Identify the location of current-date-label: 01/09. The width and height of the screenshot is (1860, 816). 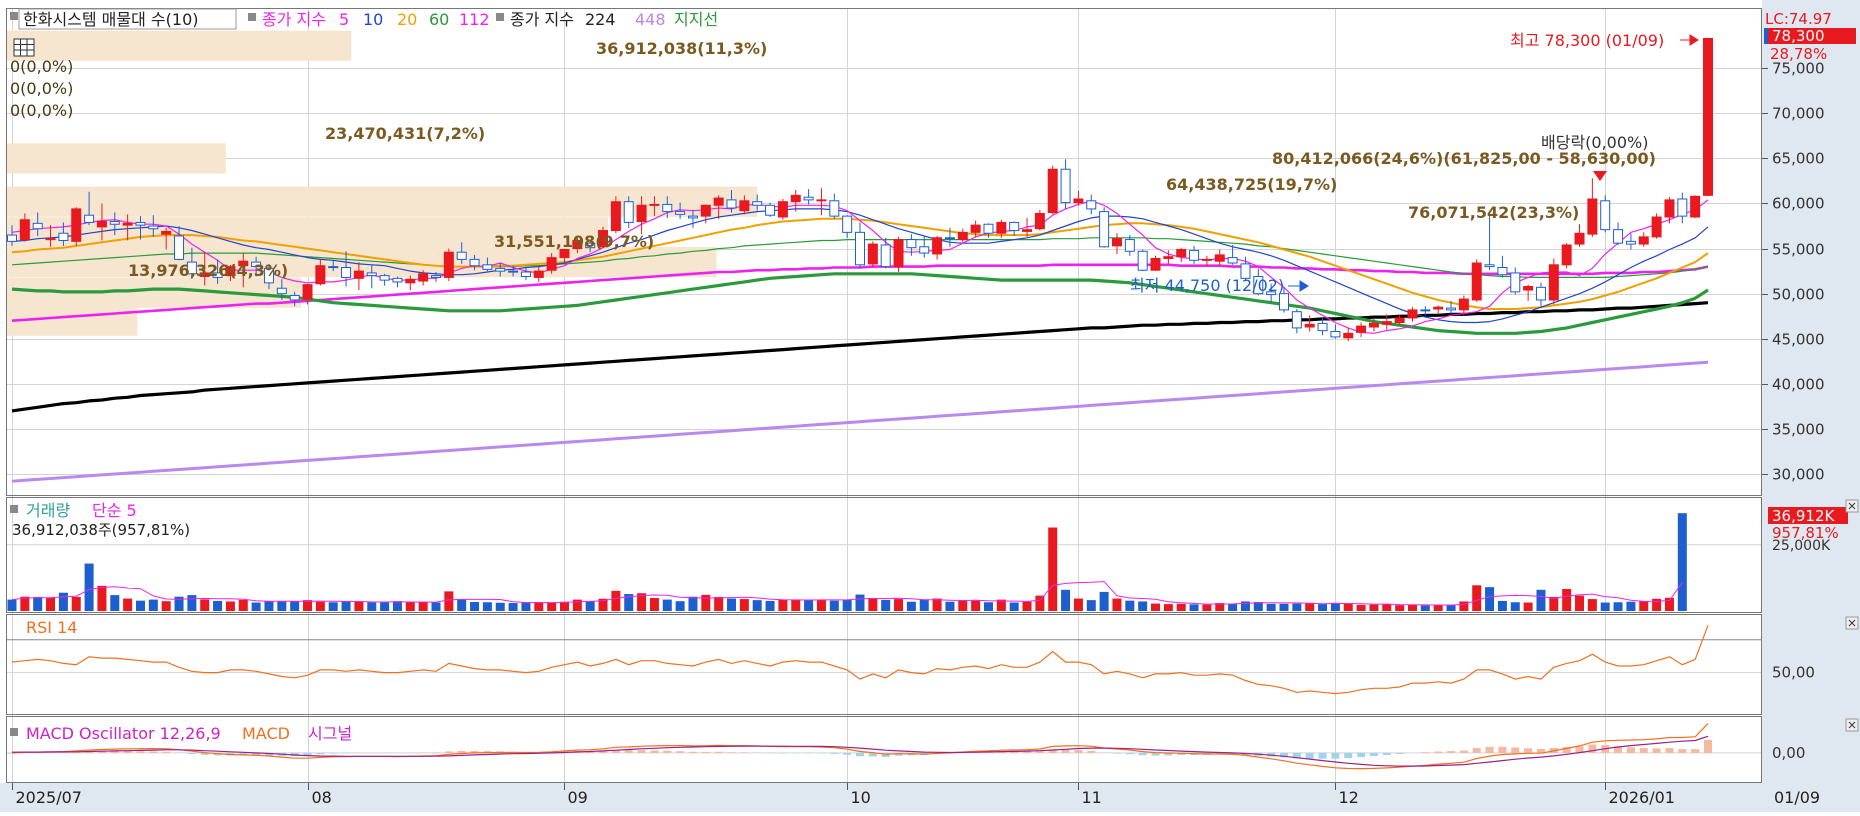
(1797, 797).